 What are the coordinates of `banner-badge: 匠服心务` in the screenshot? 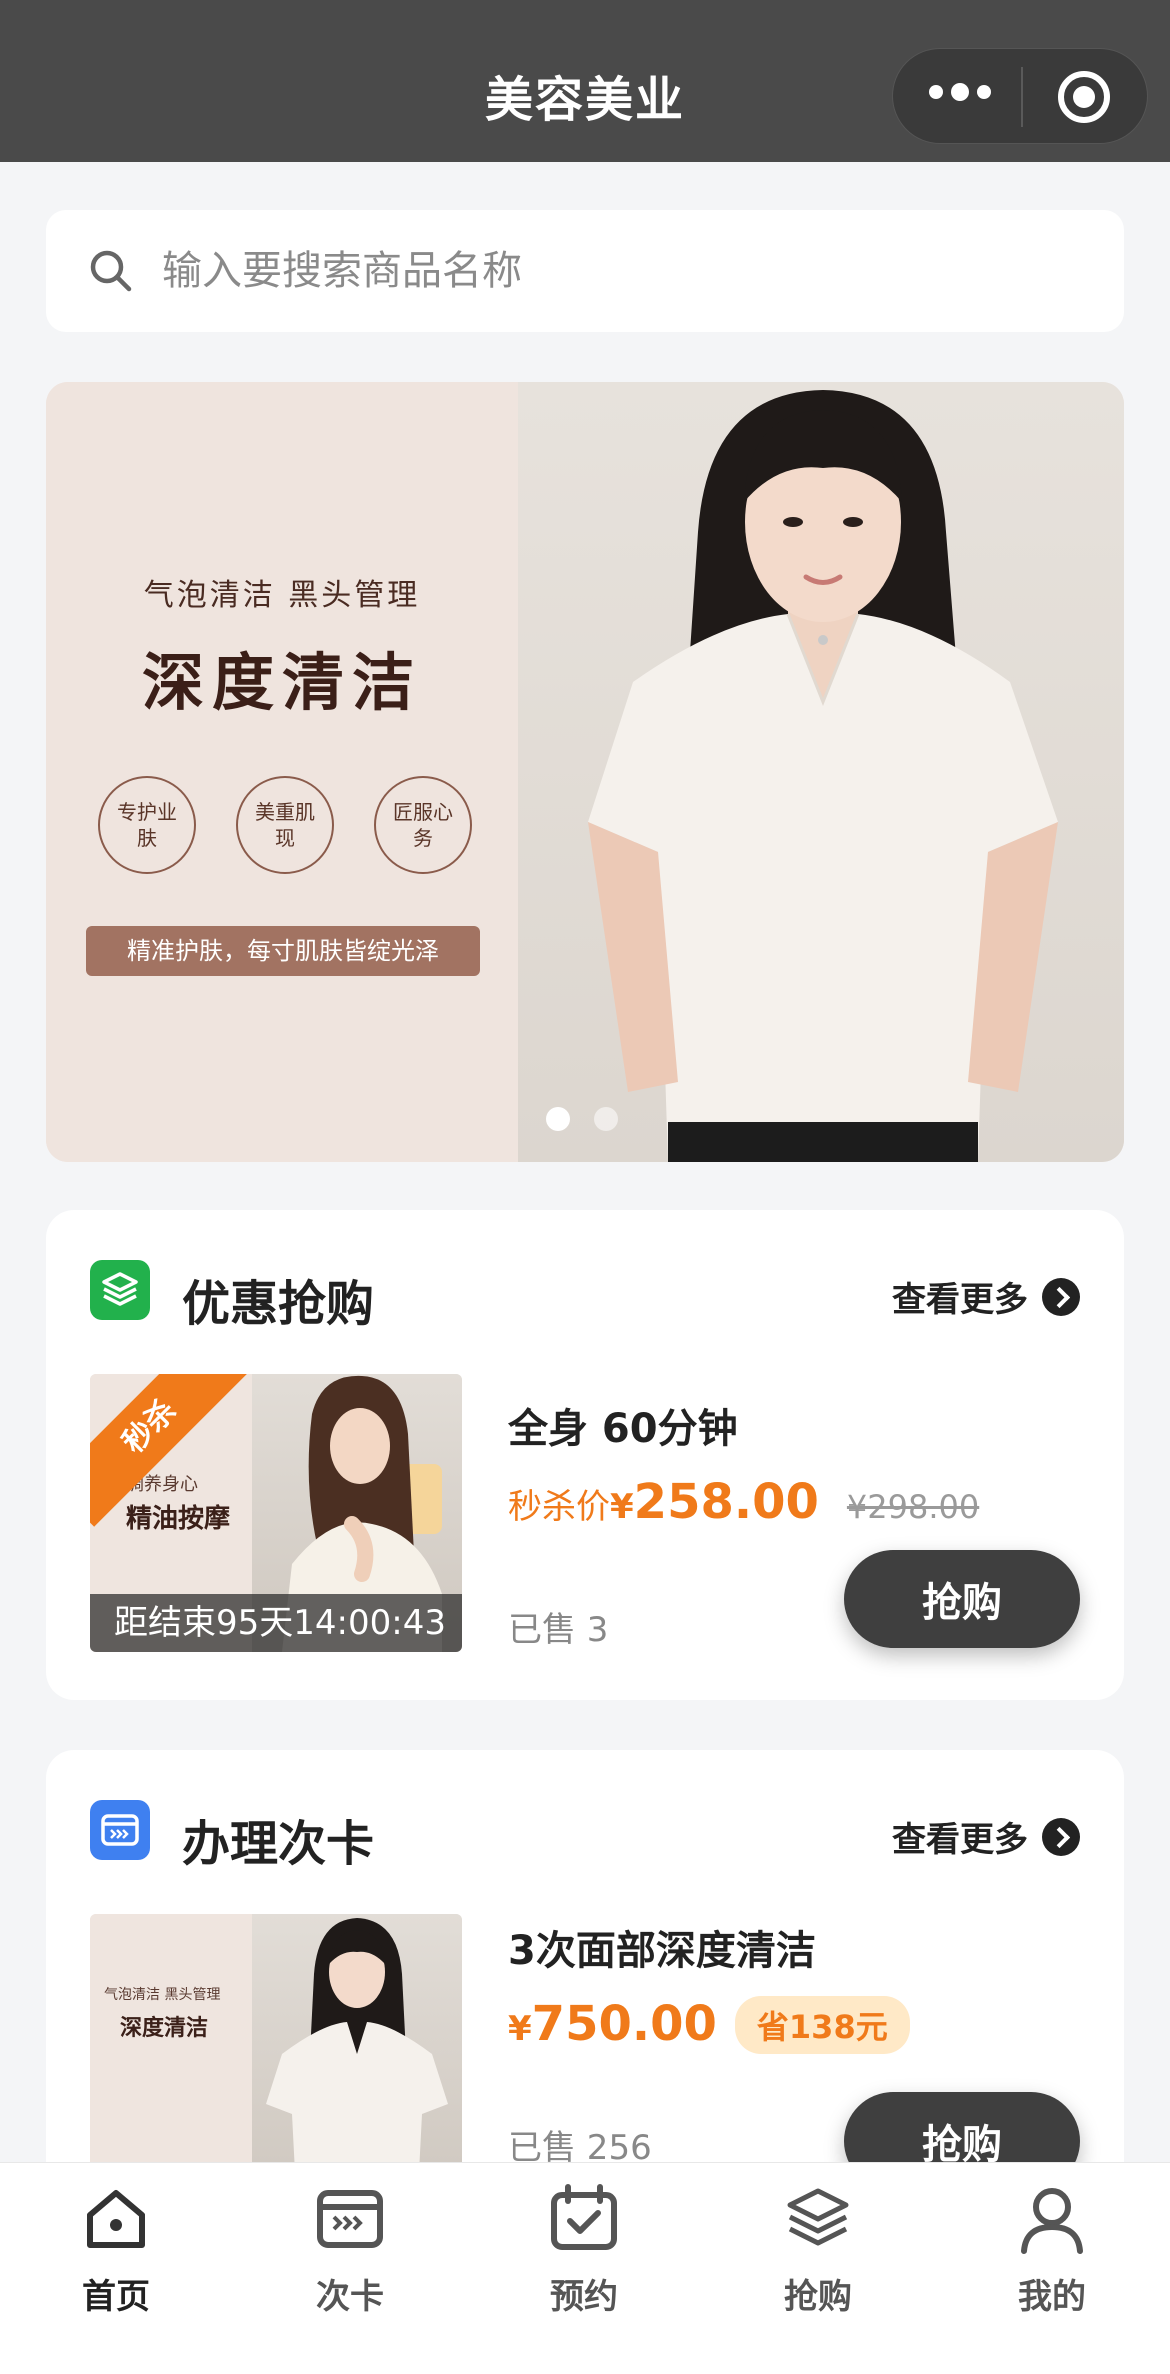 It's located at (423, 825).